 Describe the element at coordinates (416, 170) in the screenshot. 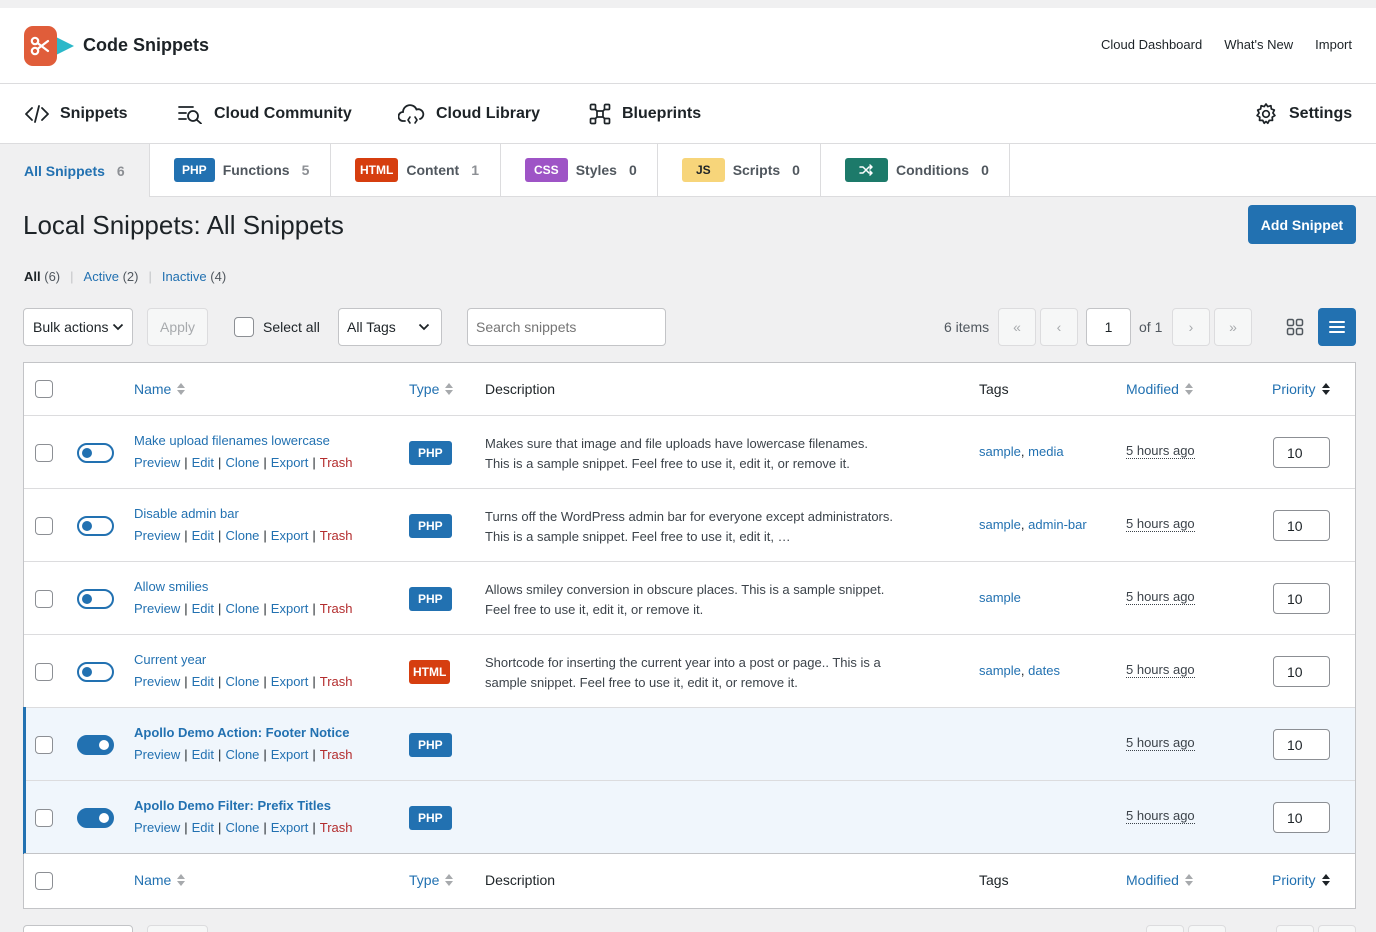

I see `tab-content: HTML Content 1` at that location.